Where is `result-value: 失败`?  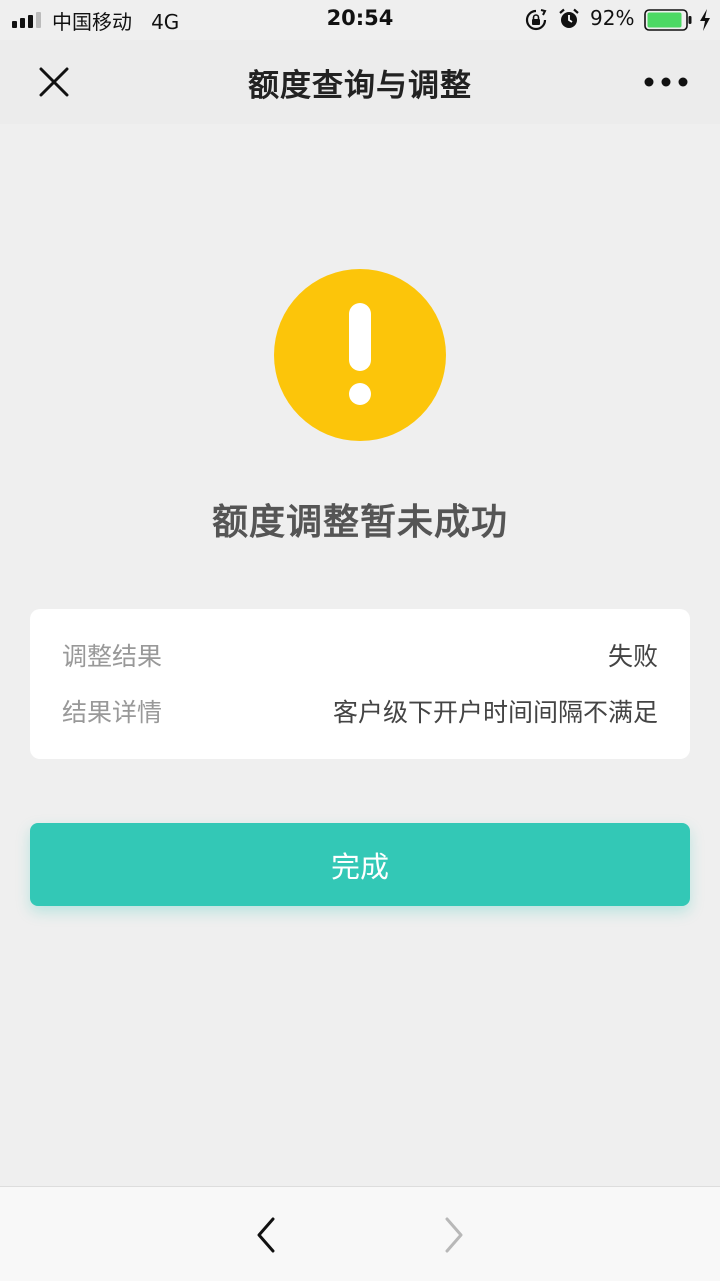
result-value: 失败 is located at coordinates (632, 656).